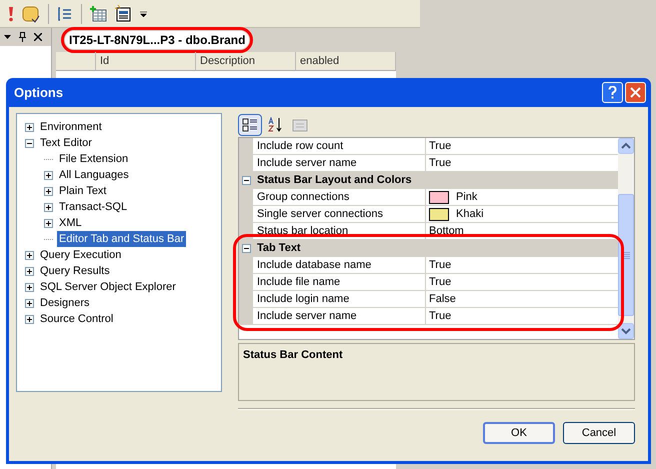  What do you see at coordinates (339, 299) in the screenshot?
I see `property-name: Include login name` at bounding box center [339, 299].